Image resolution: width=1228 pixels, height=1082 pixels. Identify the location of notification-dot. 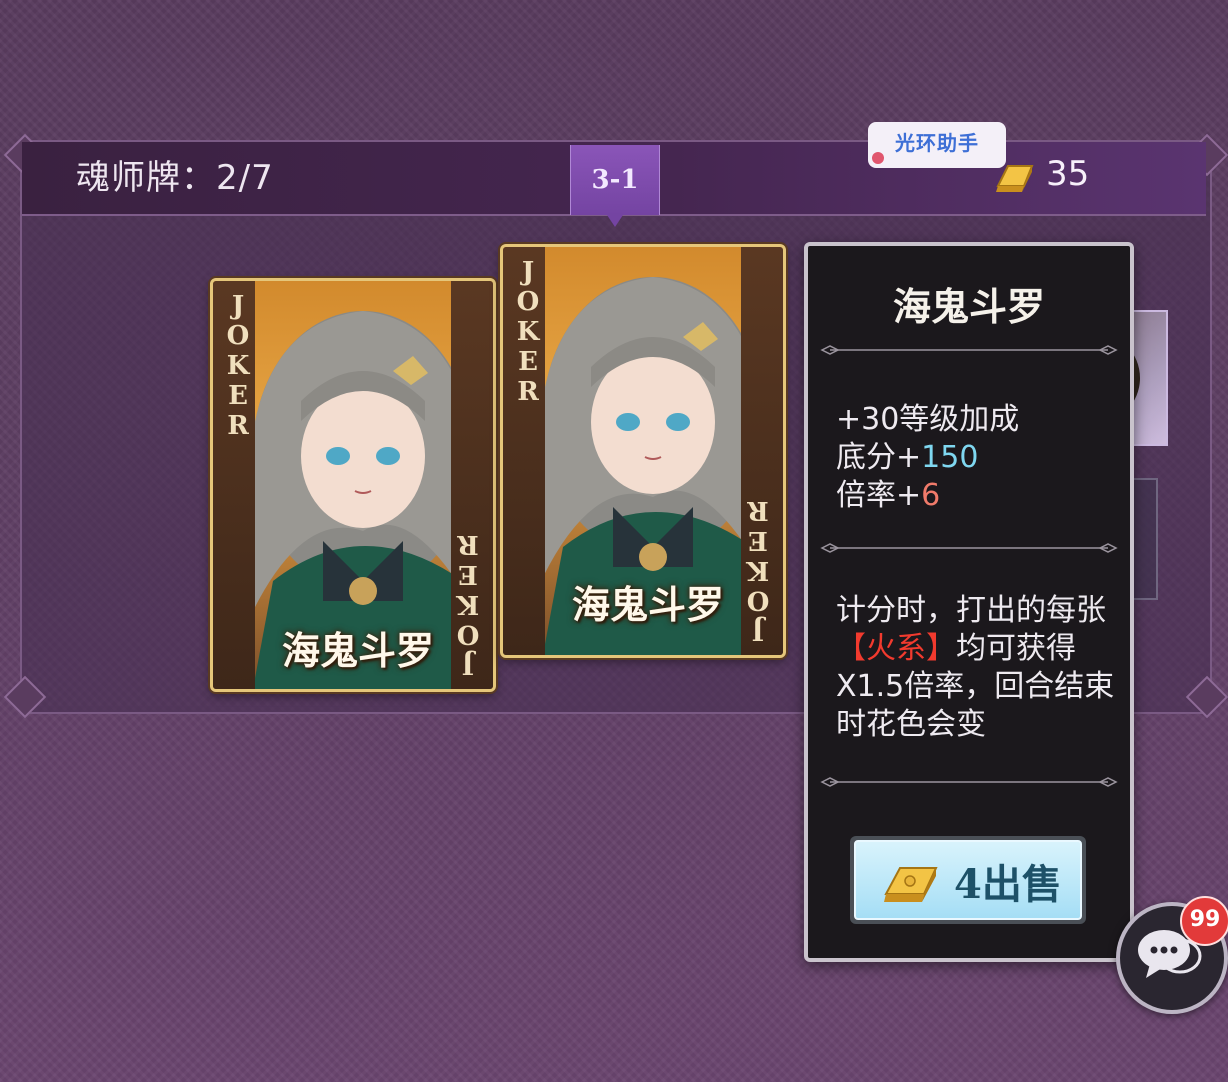
(878, 158).